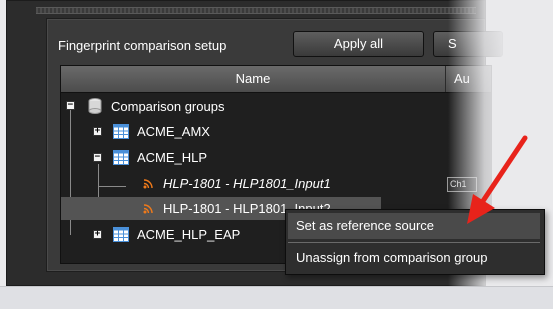 This screenshot has width=553, height=309. I want to click on frame-title-bar, so click(256, 10).